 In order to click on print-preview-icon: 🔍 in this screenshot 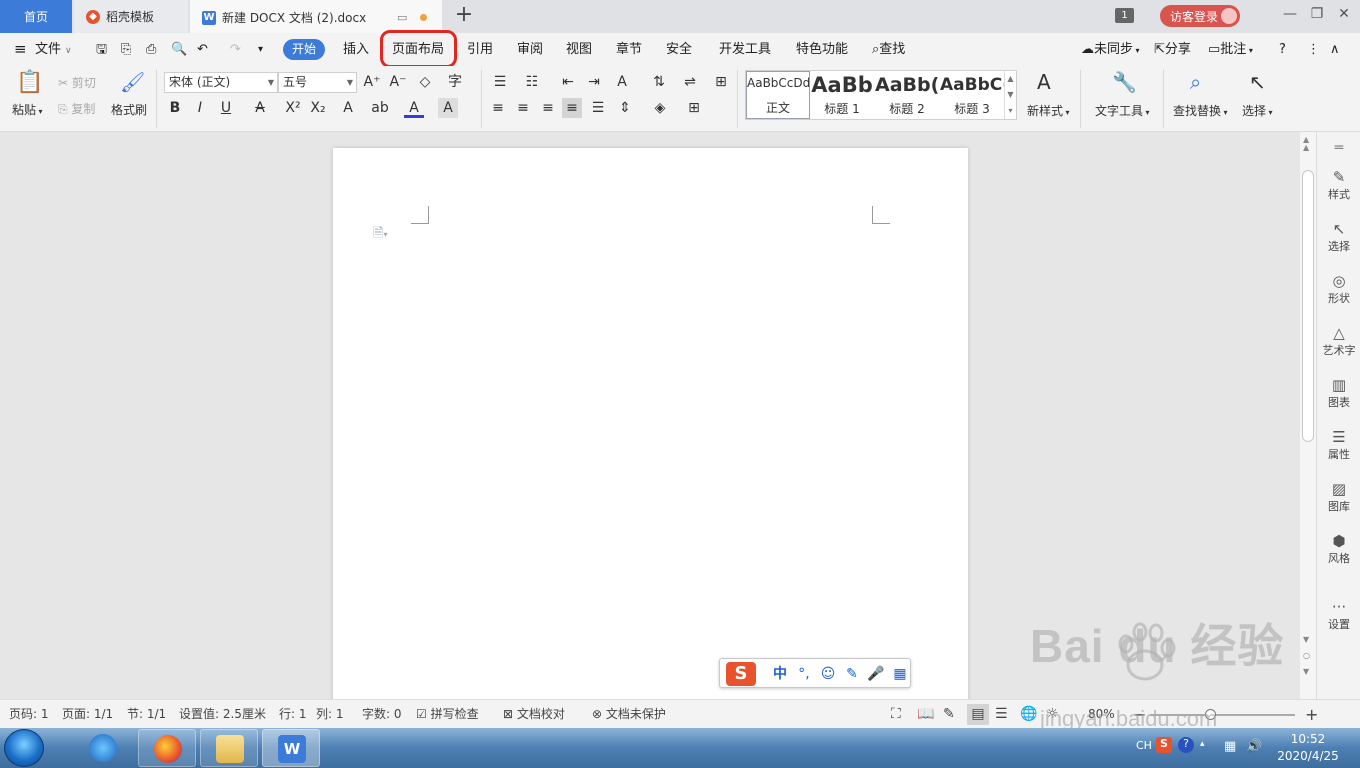, I will do `click(179, 49)`.